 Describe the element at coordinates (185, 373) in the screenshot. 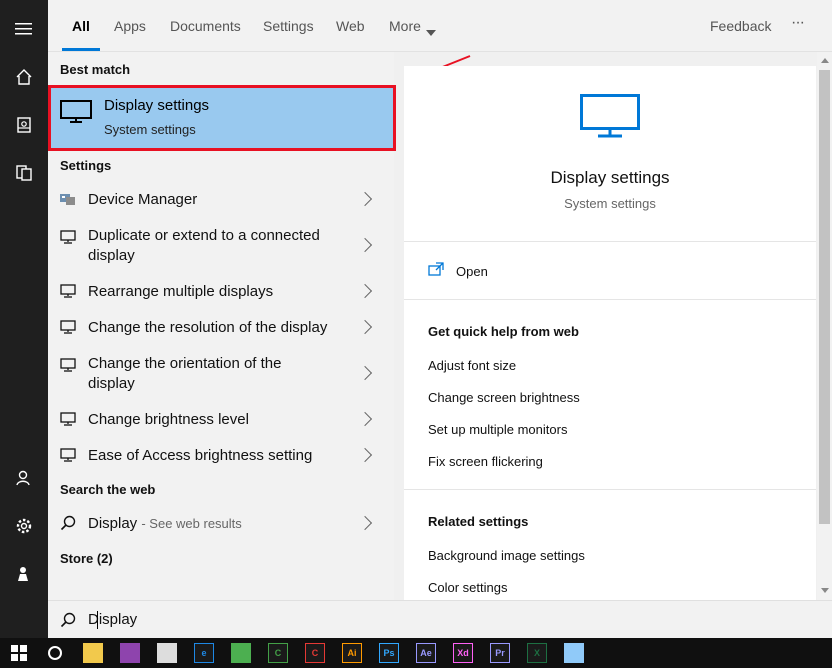

I see `list-item-label: Change the orientation of the display` at that location.